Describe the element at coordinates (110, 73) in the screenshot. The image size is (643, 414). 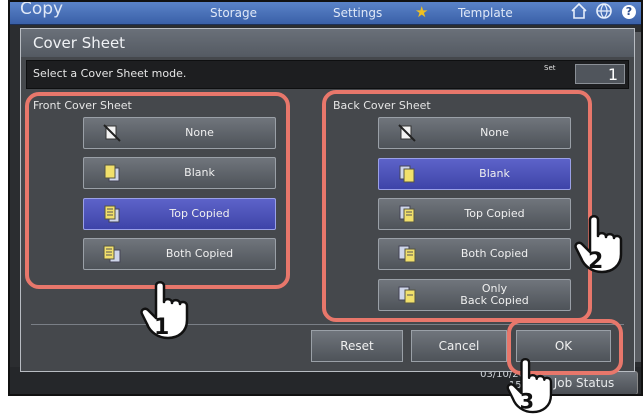
I see `instruction-text: Select a Cover Sheet mode.` at that location.